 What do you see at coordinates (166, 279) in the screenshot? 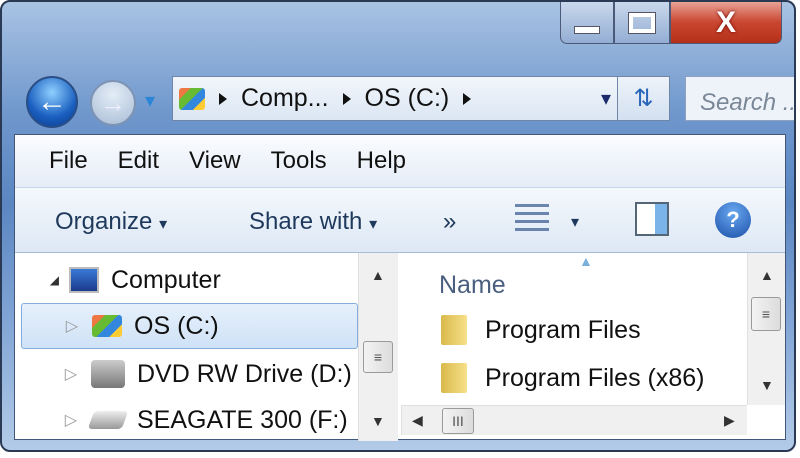
I see `tree-label: Computer` at bounding box center [166, 279].